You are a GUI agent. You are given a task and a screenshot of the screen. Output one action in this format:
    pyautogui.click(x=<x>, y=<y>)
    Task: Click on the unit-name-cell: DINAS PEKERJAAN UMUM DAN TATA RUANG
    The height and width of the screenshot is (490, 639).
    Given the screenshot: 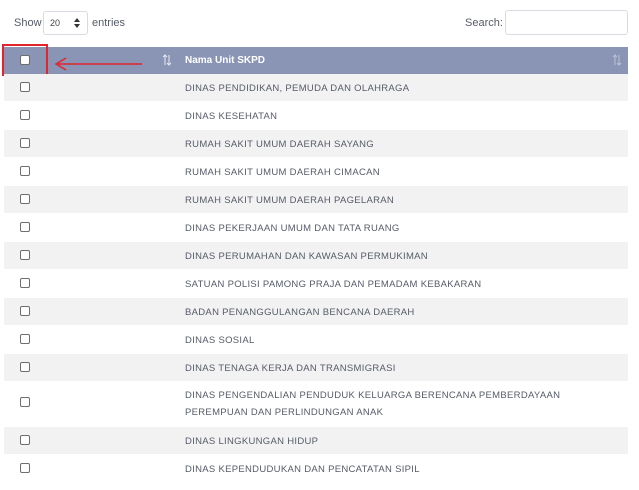 What is the action you would take?
    pyautogui.click(x=292, y=228)
    